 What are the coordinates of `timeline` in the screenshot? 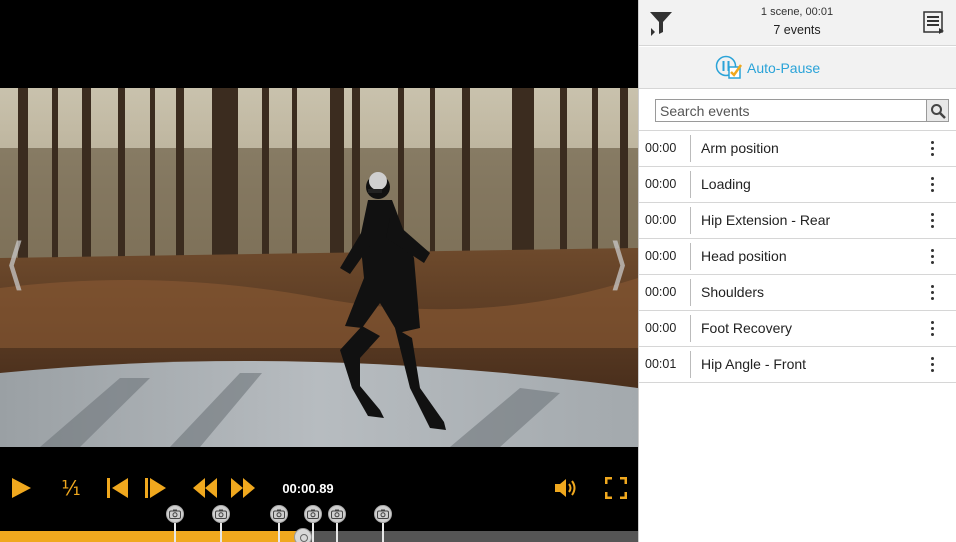 It's located at (319, 523).